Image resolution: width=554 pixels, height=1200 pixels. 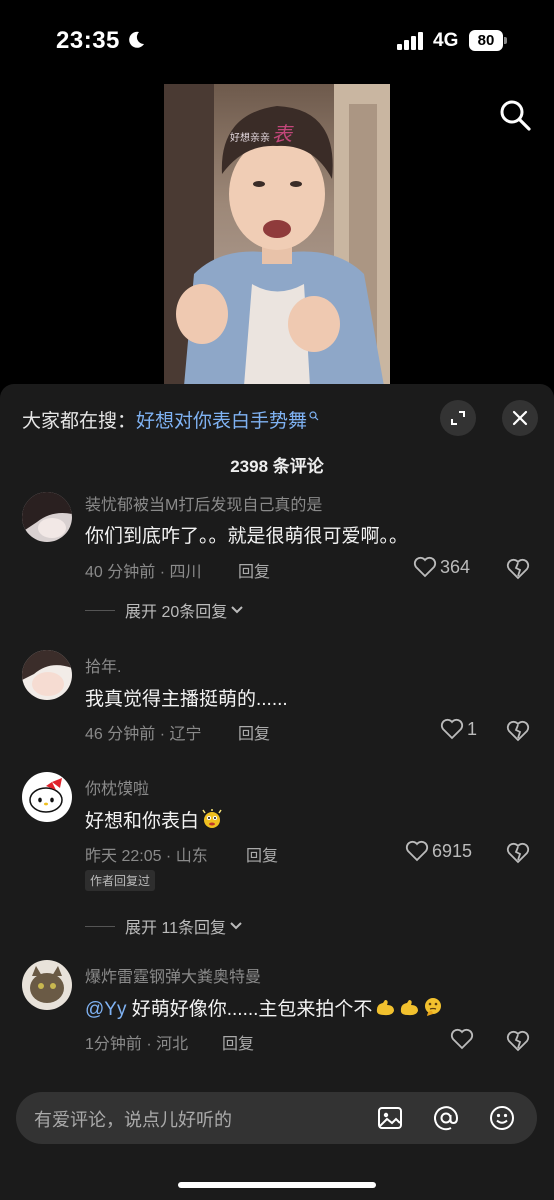 What do you see at coordinates (176, 928) in the screenshot?
I see `expand-replies-label: 展开 11条回复` at bounding box center [176, 928].